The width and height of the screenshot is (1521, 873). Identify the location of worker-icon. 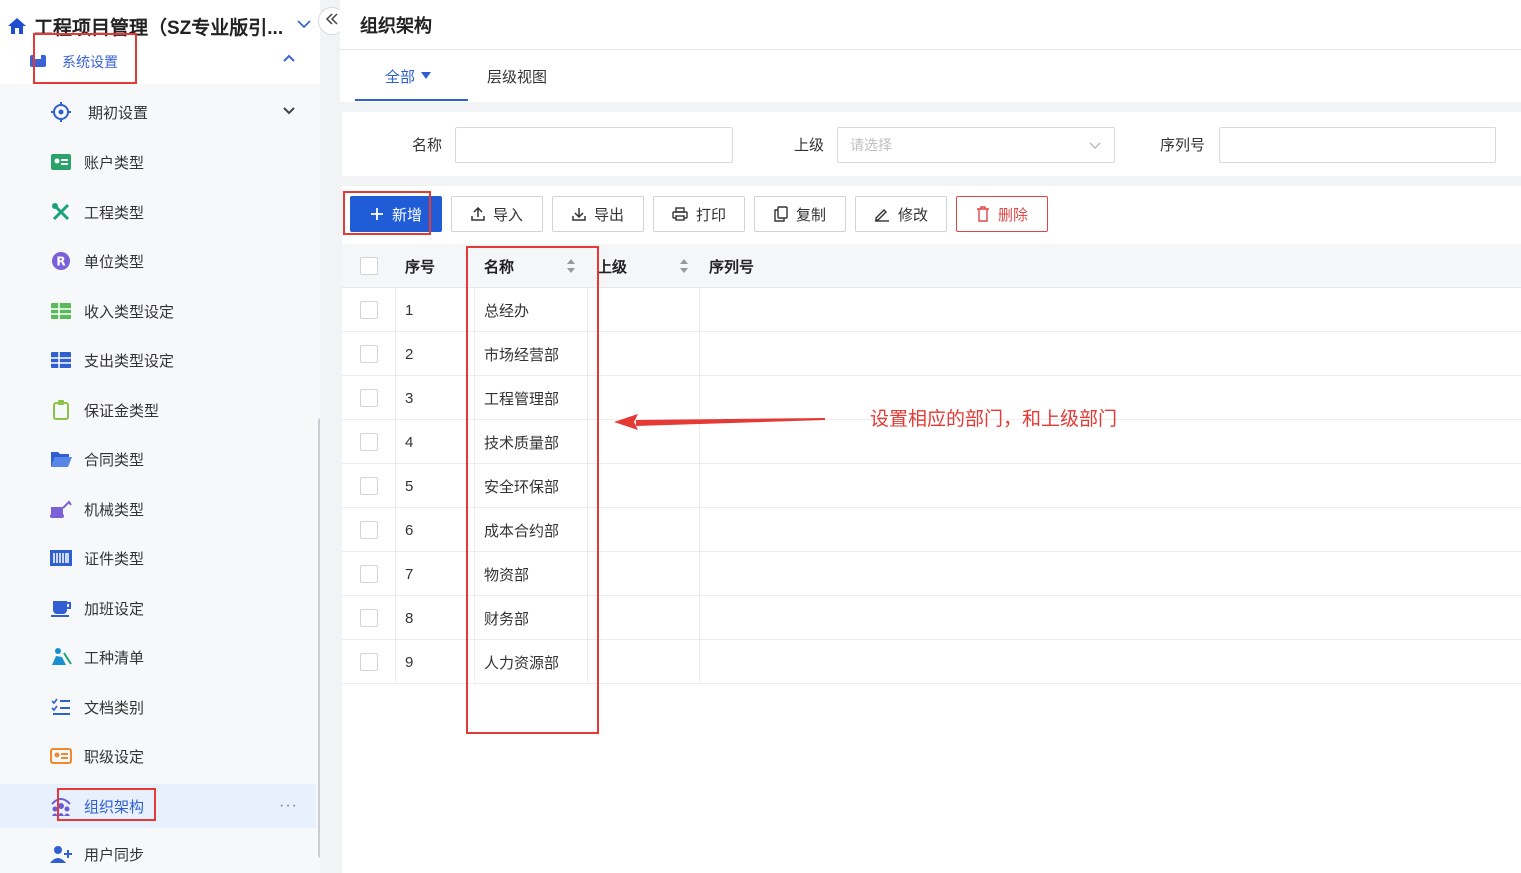
(61, 657).